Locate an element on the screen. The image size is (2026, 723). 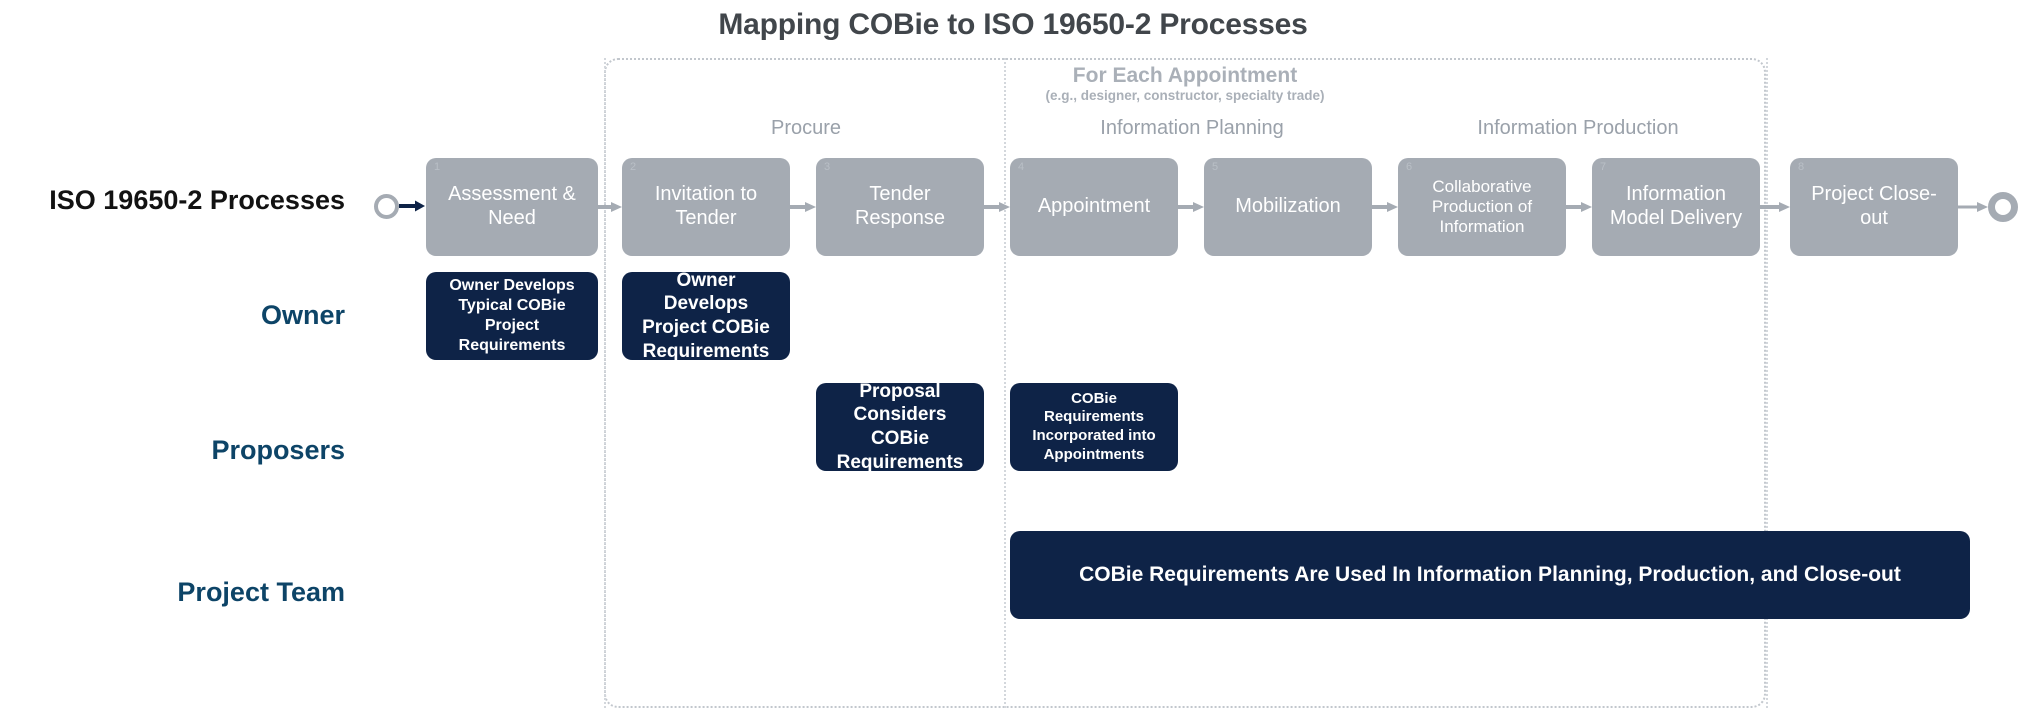
process-box-information-model-delivery: 7 Information Model Delivery is located at coordinates (1676, 207).